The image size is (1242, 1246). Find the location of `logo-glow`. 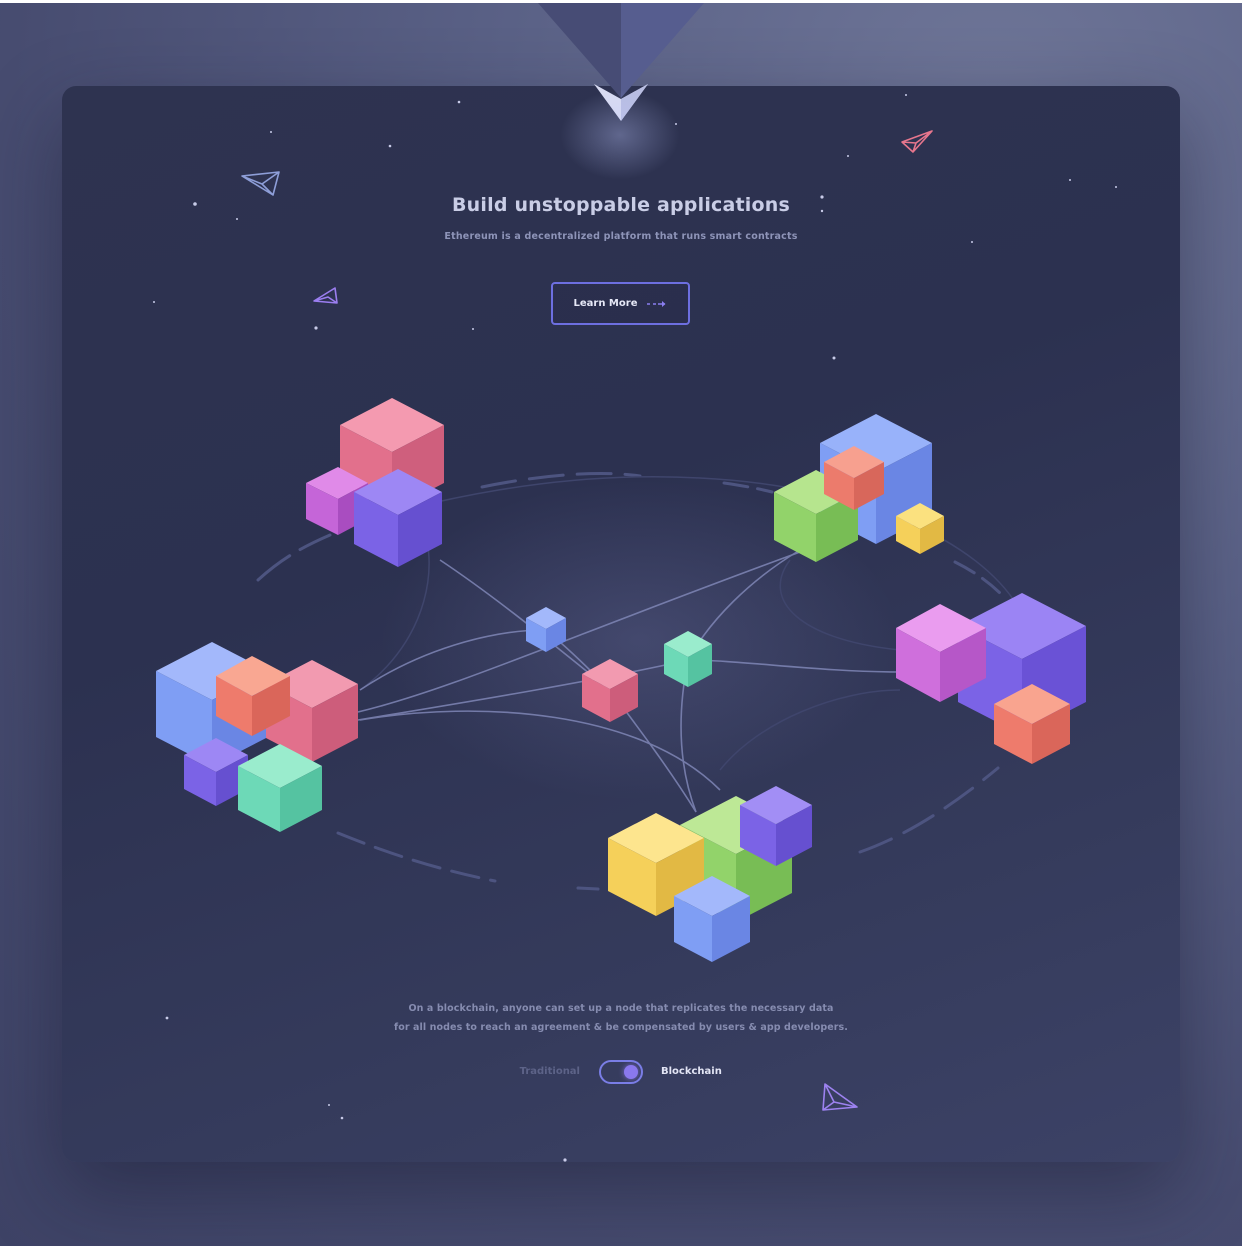

logo-glow is located at coordinates (620, 135).